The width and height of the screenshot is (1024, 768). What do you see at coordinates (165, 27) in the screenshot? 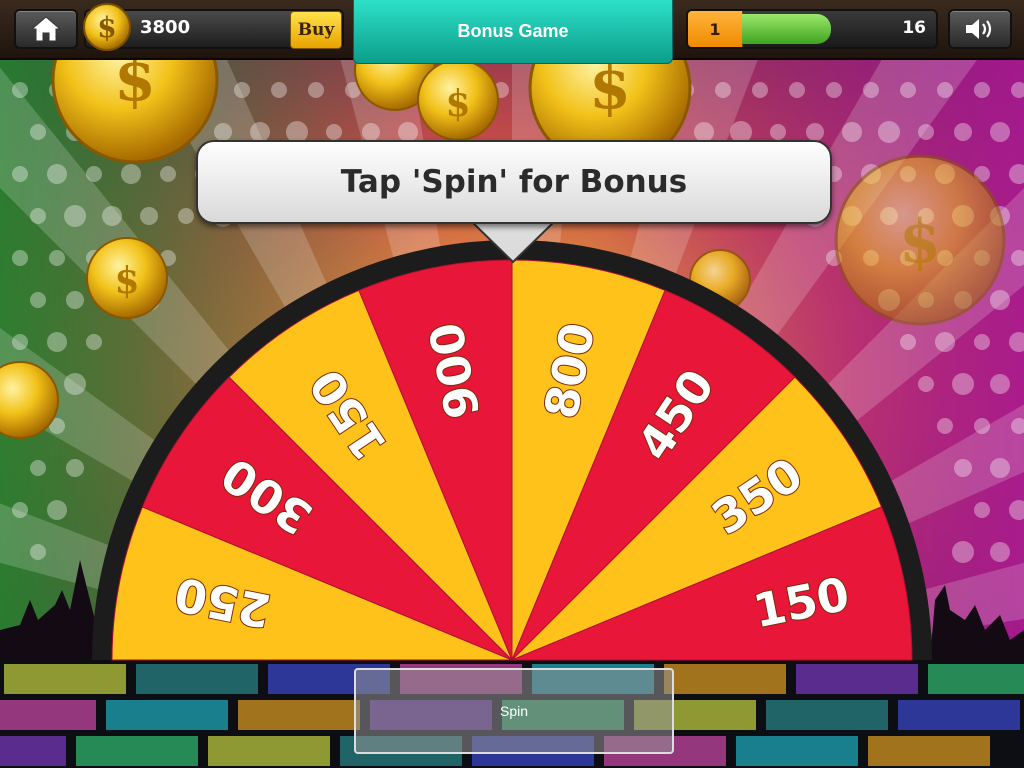
I see `coin-count: 3800` at bounding box center [165, 27].